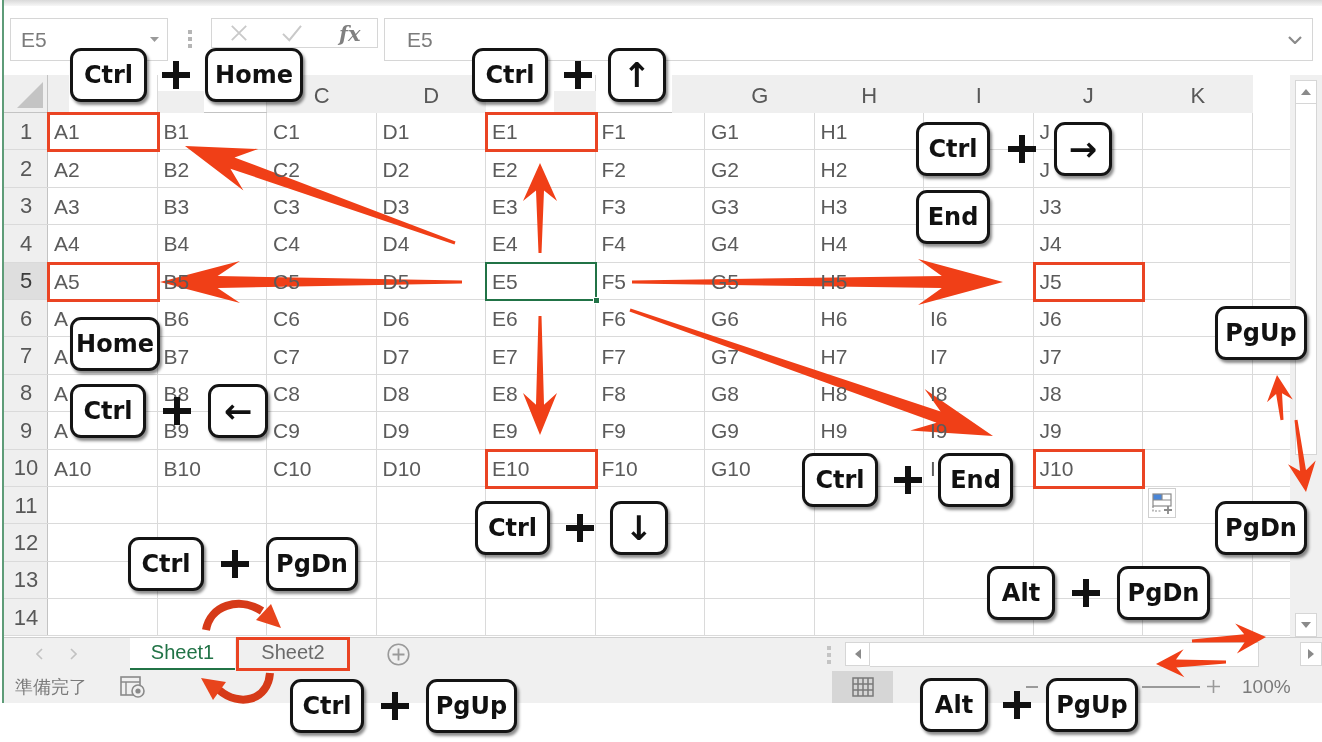 The image size is (1322, 742). Describe the element at coordinates (396, 393) in the screenshot. I see `cell-text: D8` at that location.